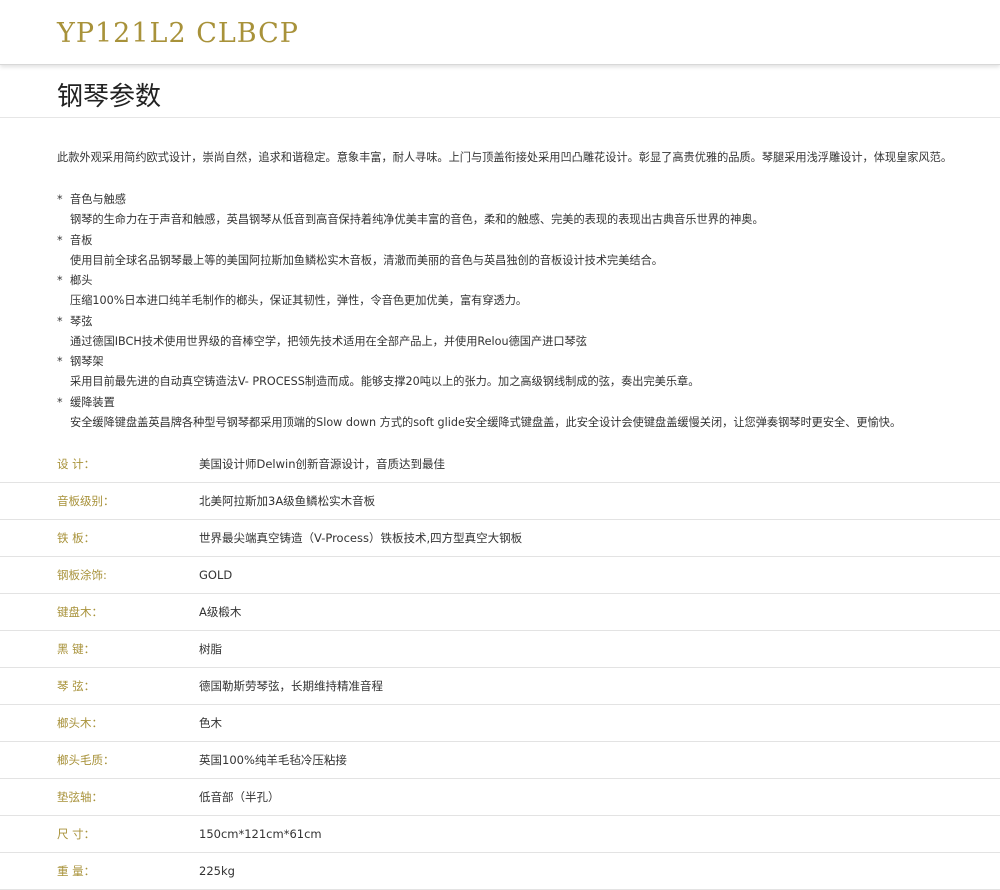 The width and height of the screenshot is (1000, 890). What do you see at coordinates (99, 612) in the screenshot?
I see `spec-label: 键盘木：` at bounding box center [99, 612].